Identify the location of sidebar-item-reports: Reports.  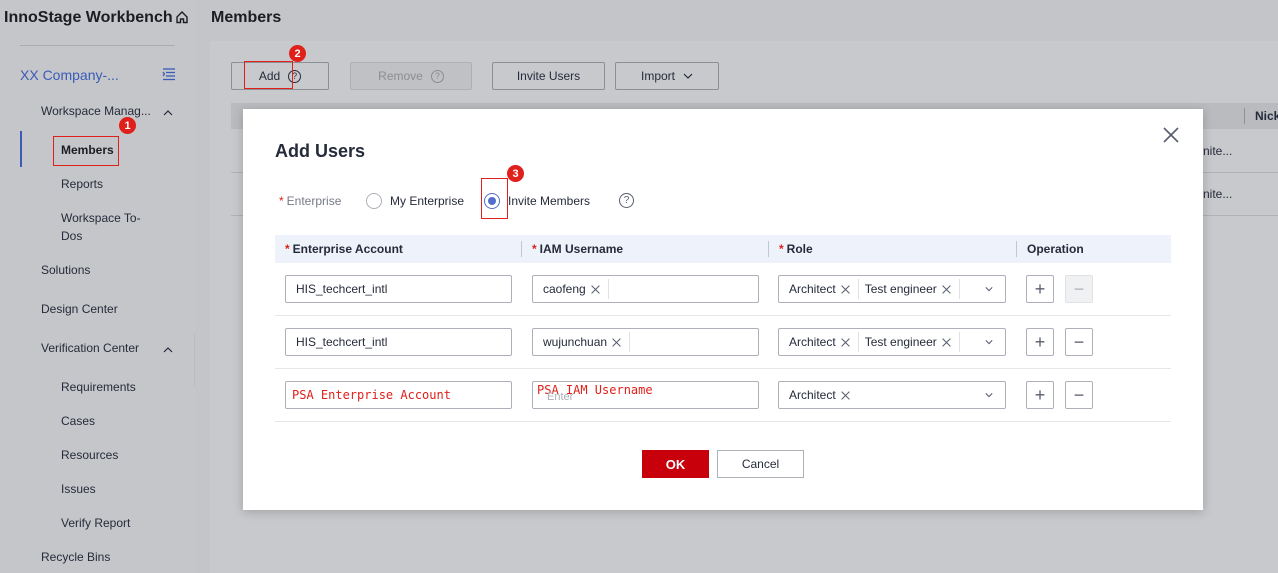
(82, 184).